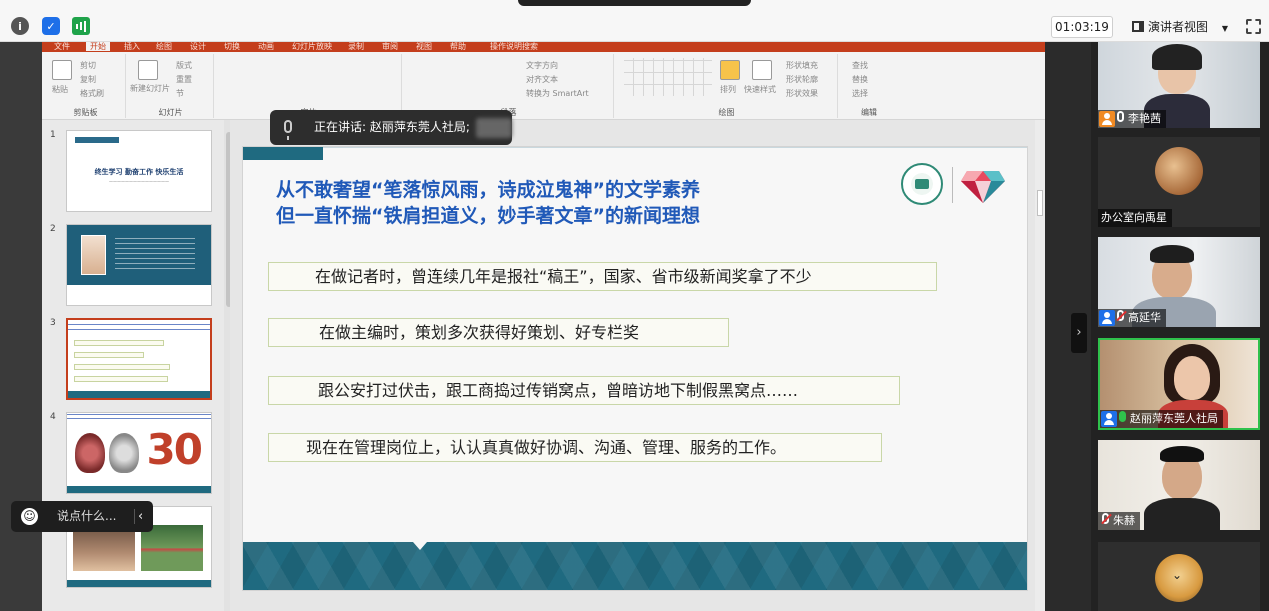 This screenshot has height=611, width=1269. What do you see at coordinates (140, 516) in the screenshot?
I see `chevron-left-icon: ‹` at bounding box center [140, 516].